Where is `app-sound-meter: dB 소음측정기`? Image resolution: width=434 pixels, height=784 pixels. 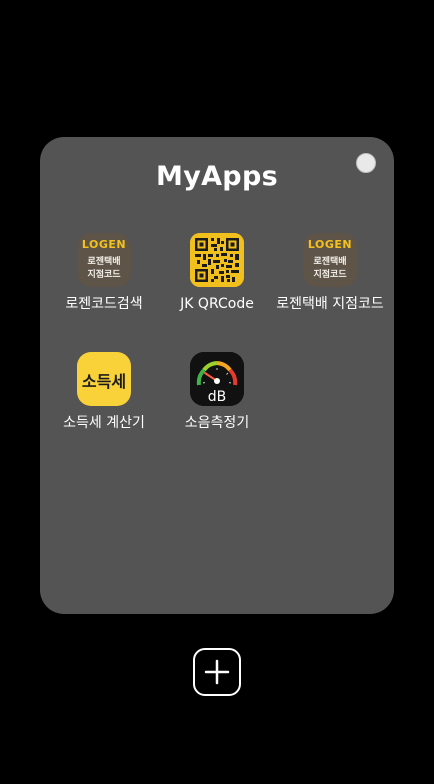 app-sound-meter: dB 소음측정기 is located at coordinates (217, 392).